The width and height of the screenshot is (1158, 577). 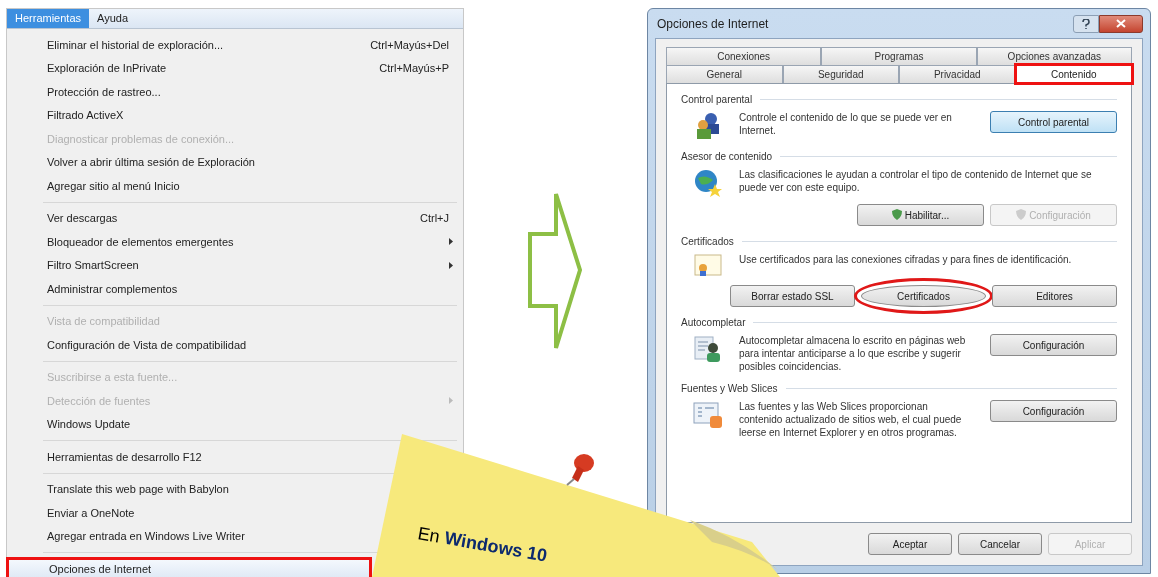 What do you see at coordinates (235, 345) in the screenshot?
I see `menu-item: Configuración de Vista de compatibilidad` at bounding box center [235, 345].